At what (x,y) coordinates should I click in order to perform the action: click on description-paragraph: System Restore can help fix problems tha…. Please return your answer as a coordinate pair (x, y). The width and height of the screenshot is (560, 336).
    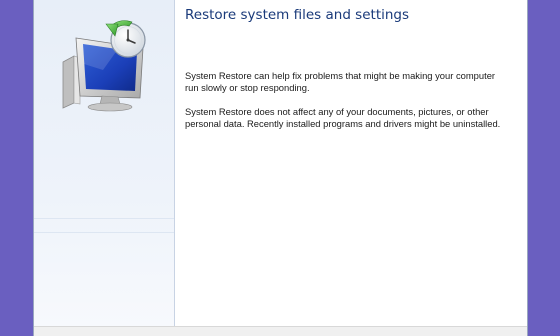
    Looking at the image, I should click on (340, 81).